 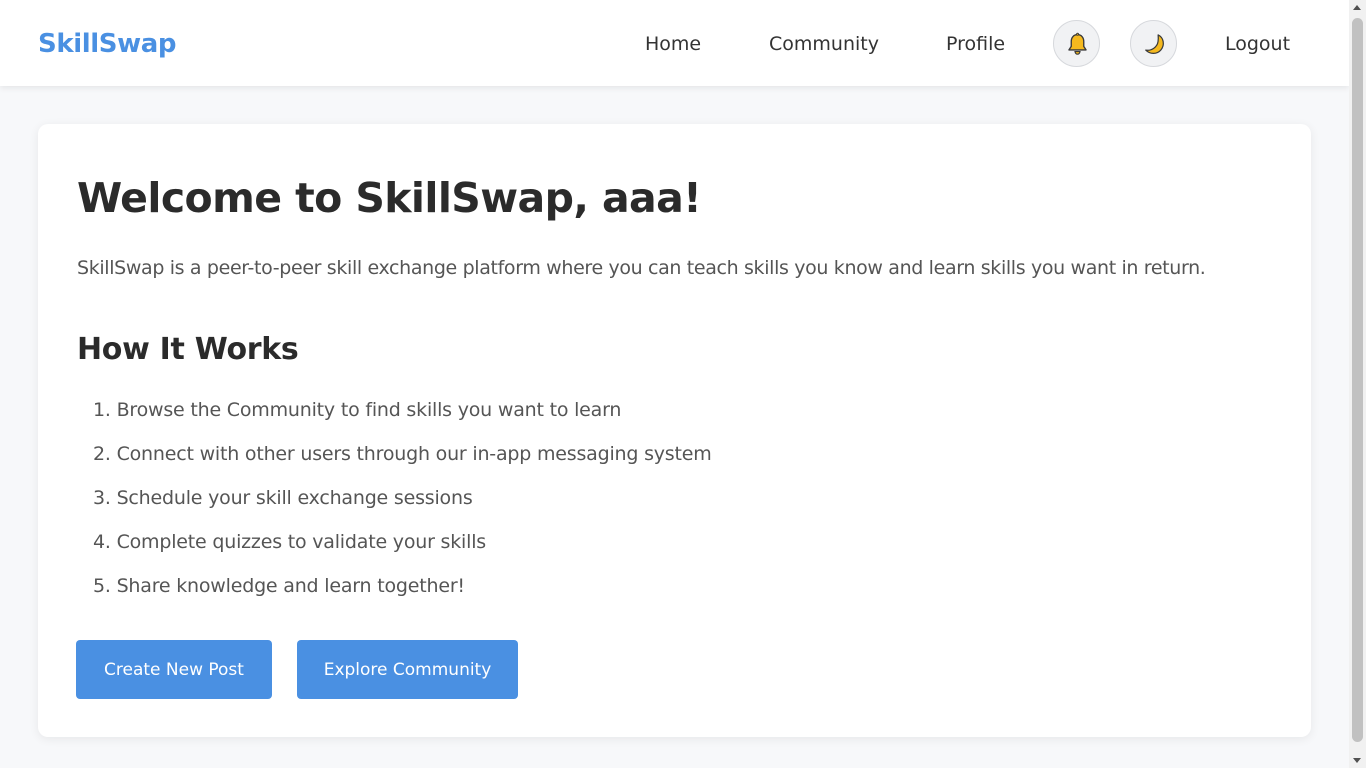 What do you see at coordinates (389, 198) in the screenshot?
I see `page-title: Welcome to SkillSwap, aaa!` at bounding box center [389, 198].